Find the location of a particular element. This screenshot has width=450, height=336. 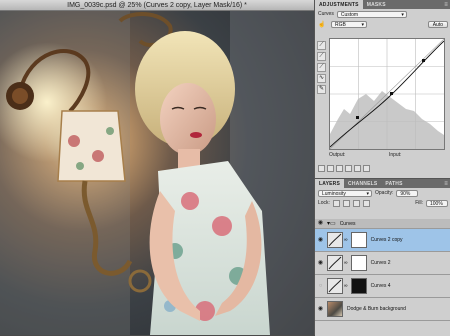

adjustments-tabs: ADJUSTMENTS MASKS ≡ is located at coordinates (382, 4).